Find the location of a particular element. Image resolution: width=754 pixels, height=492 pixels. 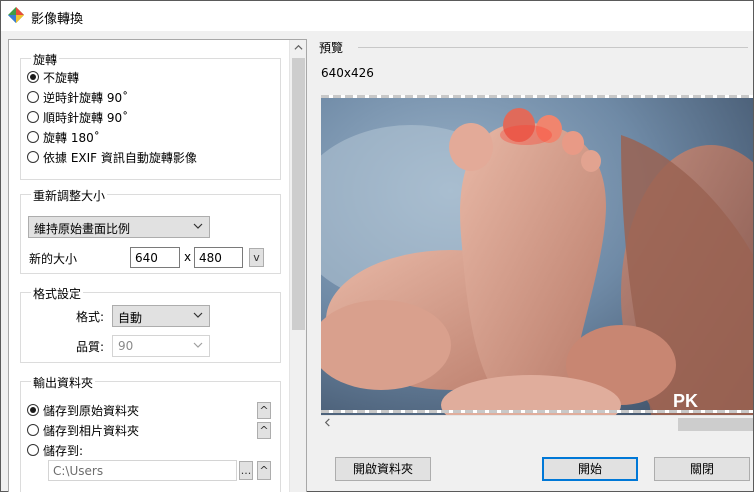

size-unit-button: v is located at coordinates (256, 257).